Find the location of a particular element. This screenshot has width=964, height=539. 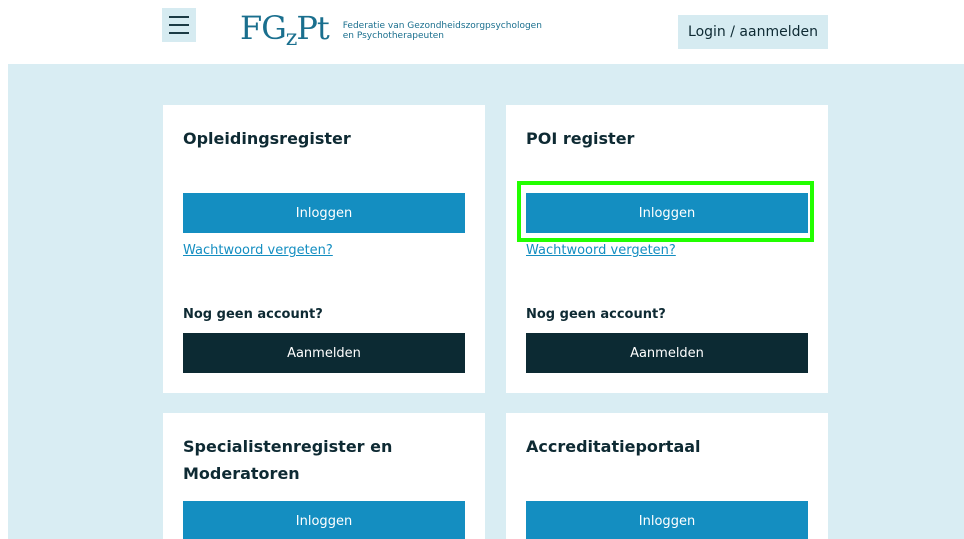

card-title: POI register is located at coordinates (580, 138).